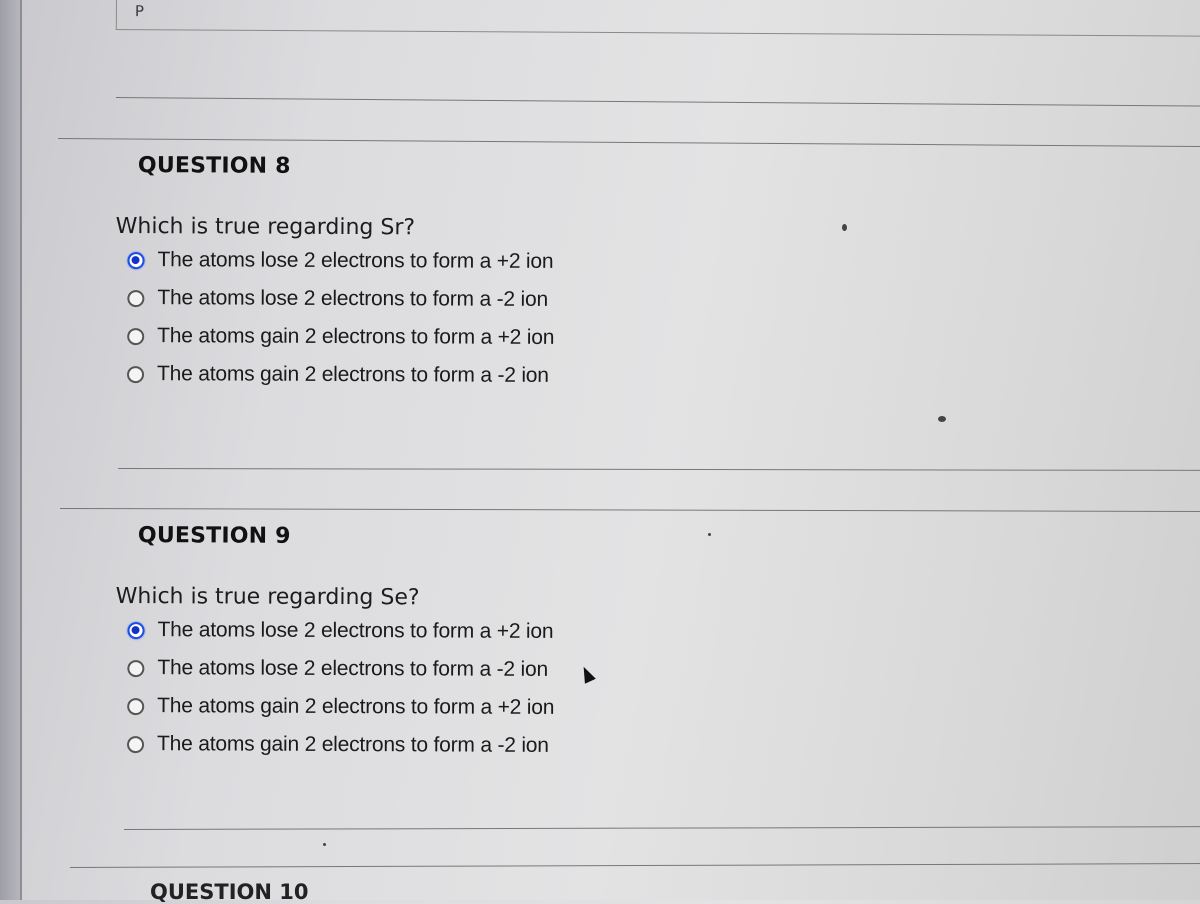 This screenshot has height=904, width=1200. What do you see at coordinates (214, 166) in the screenshot?
I see `question-title: QUESTION 8` at bounding box center [214, 166].